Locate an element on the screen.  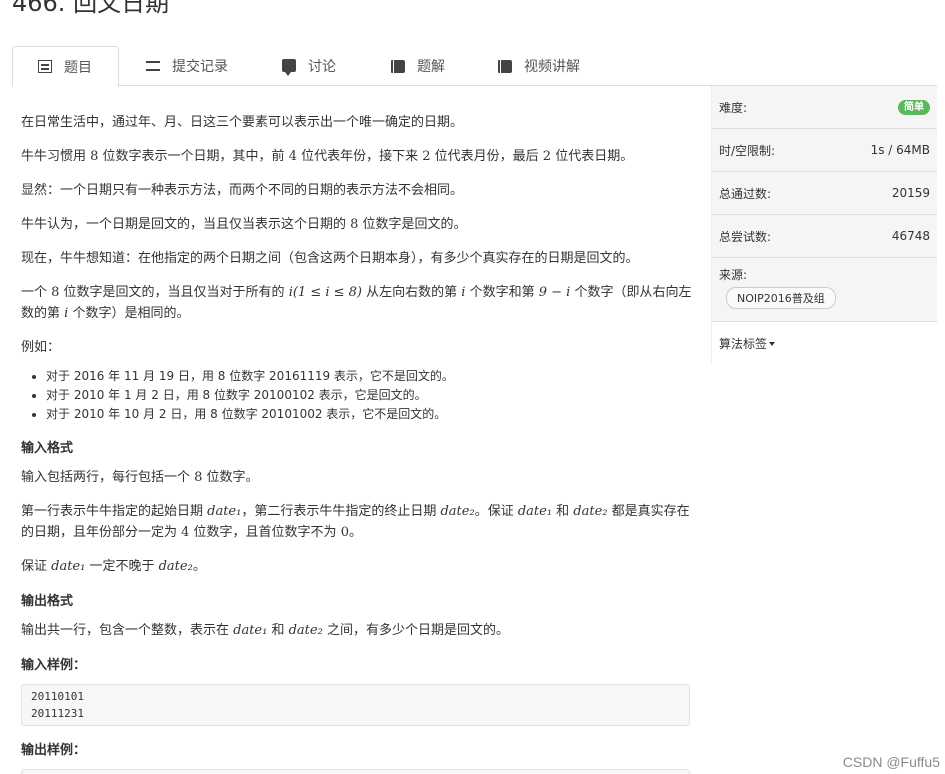
passed-label: 总通过数: is located at coordinates (745, 193).